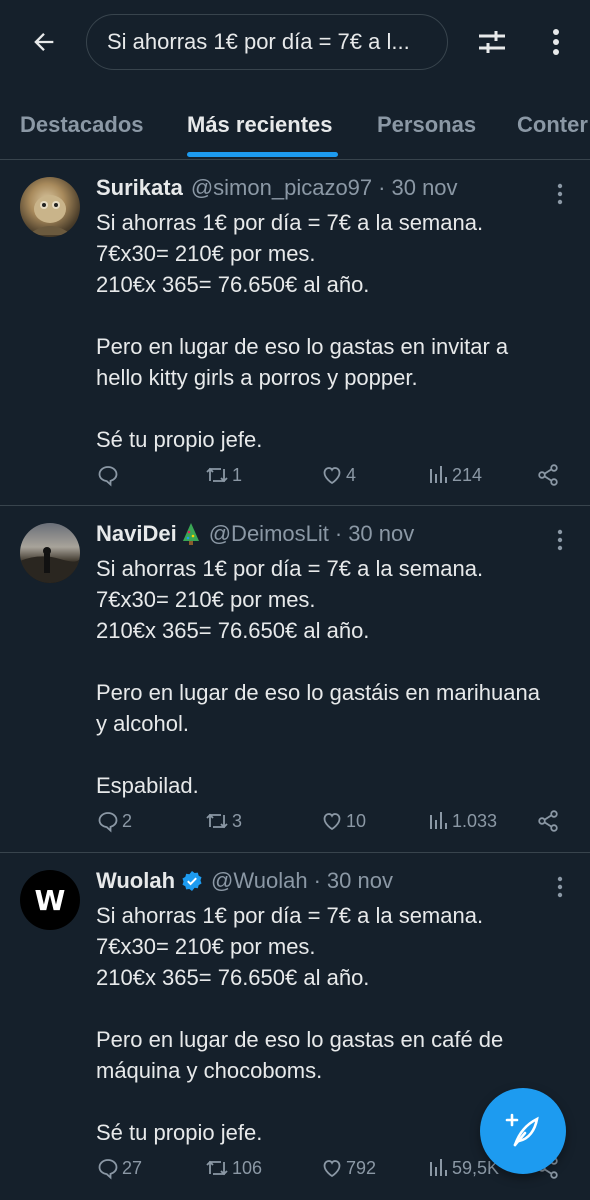 This screenshot has height=1200, width=590. What do you see at coordinates (127, 820) in the screenshot?
I see `reply-count: 2` at bounding box center [127, 820].